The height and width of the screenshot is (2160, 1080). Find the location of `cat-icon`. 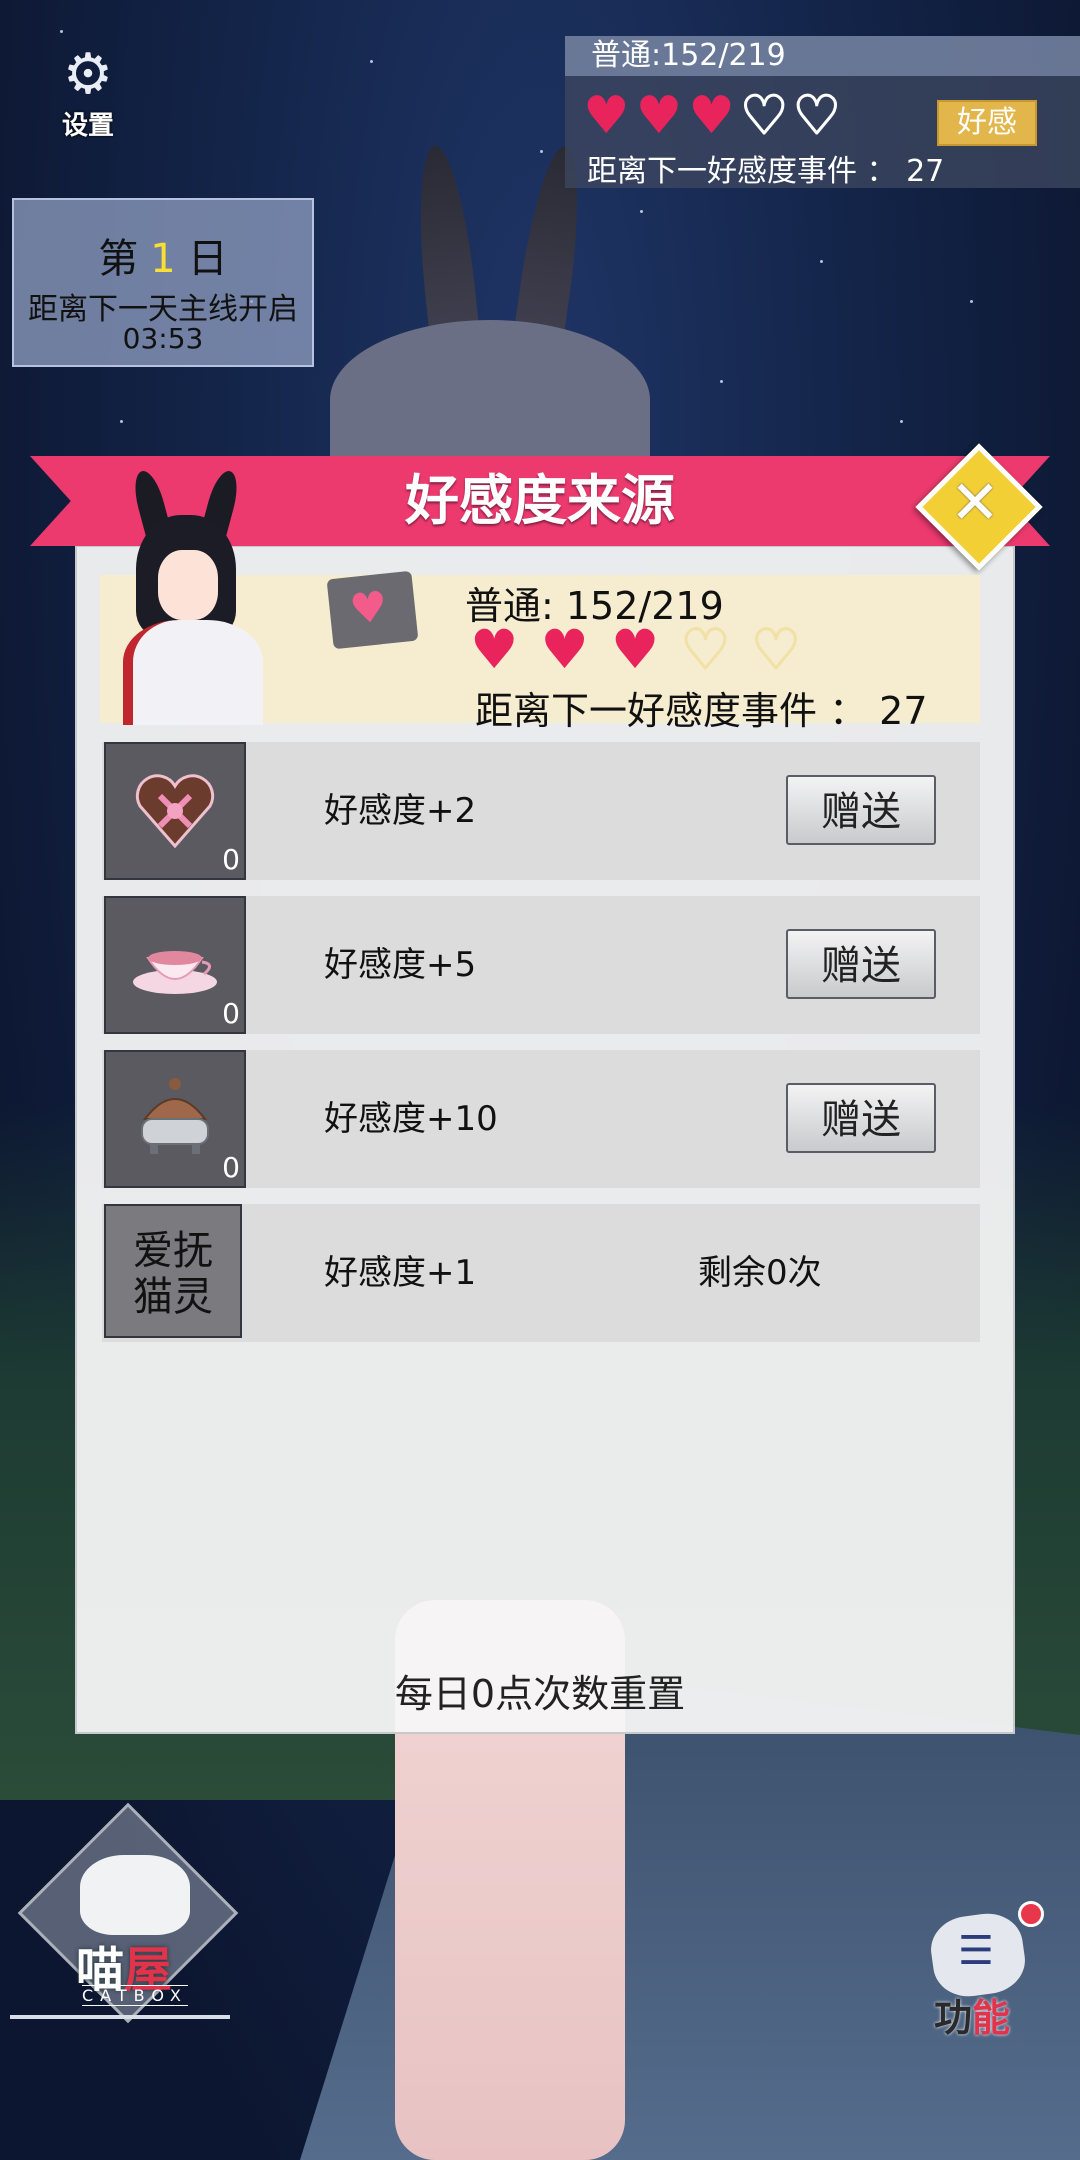

cat-icon is located at coordinates (135, 1895).